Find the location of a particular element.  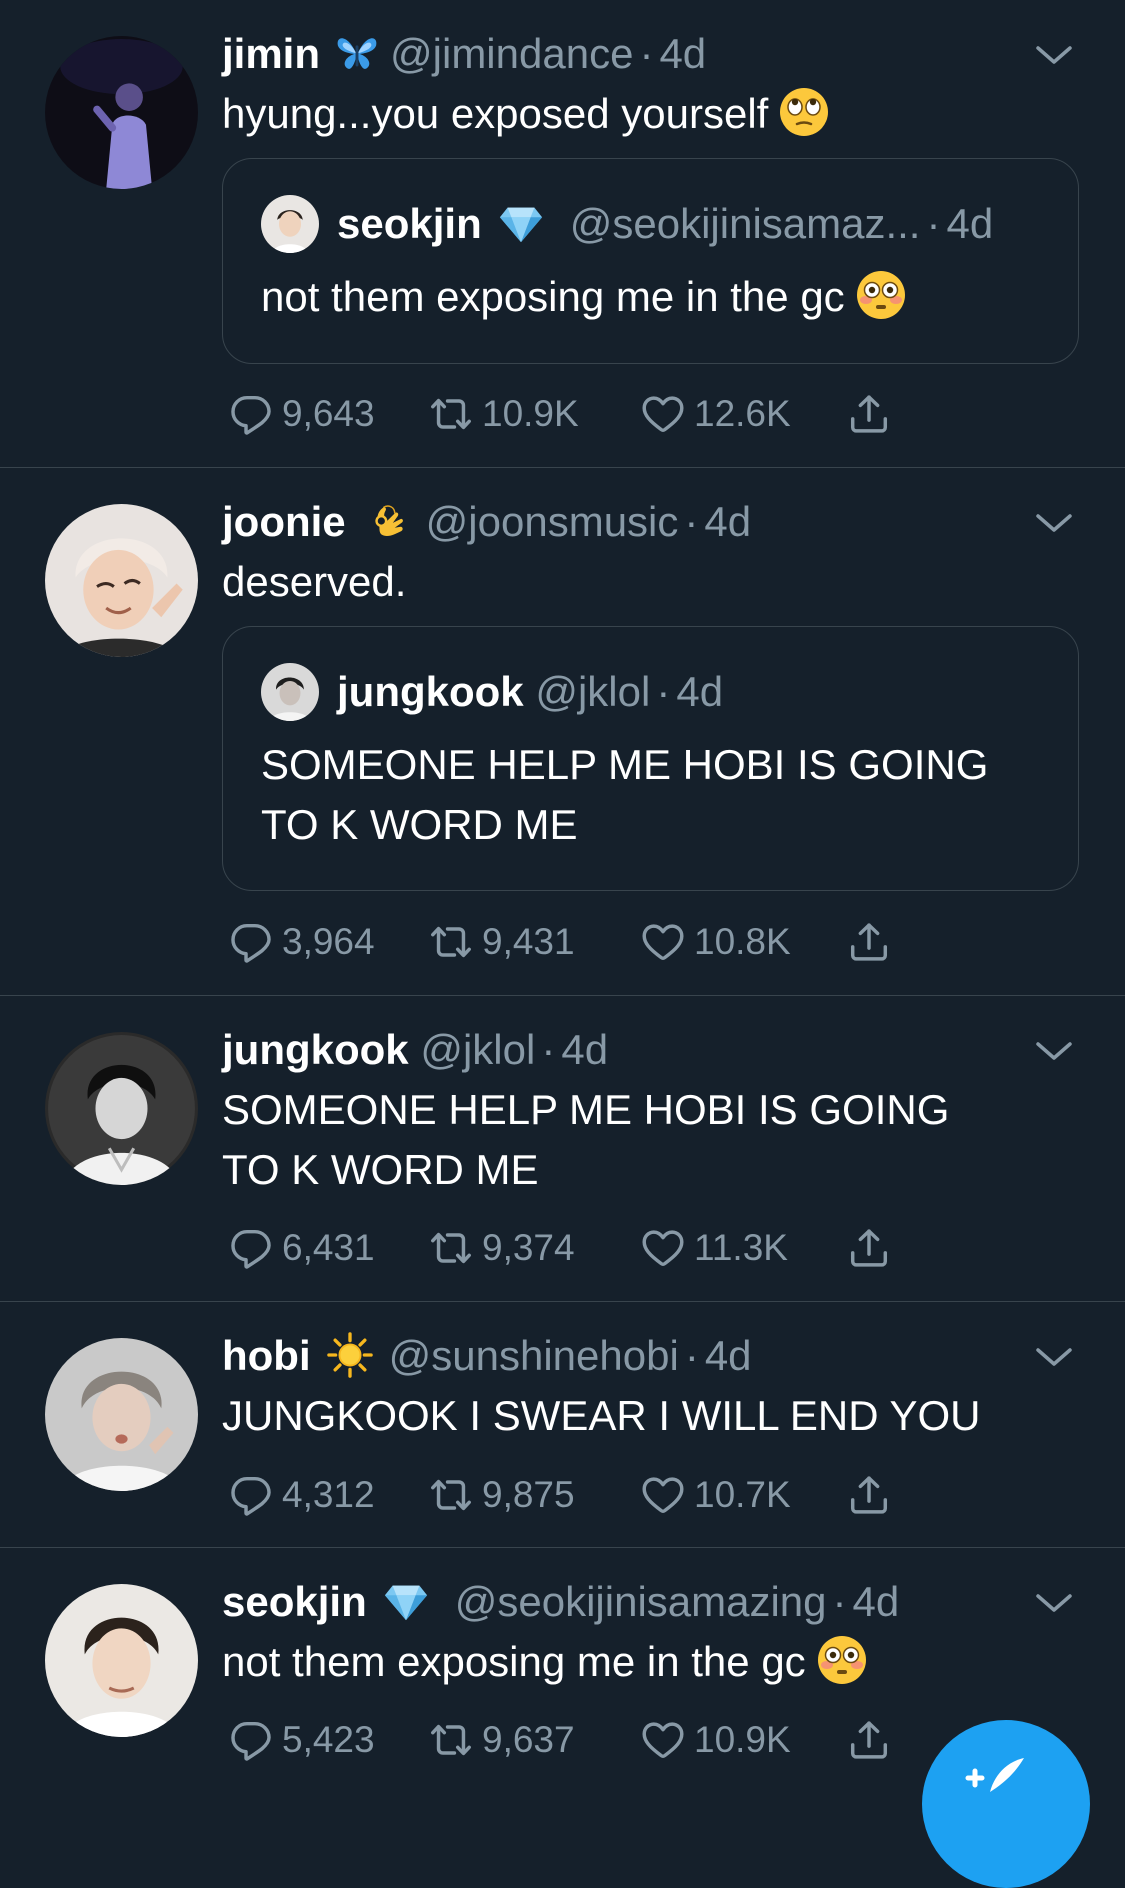

quoted-tweet-header: jungkook @jklol · 4d is located at coordinates (692, 692).